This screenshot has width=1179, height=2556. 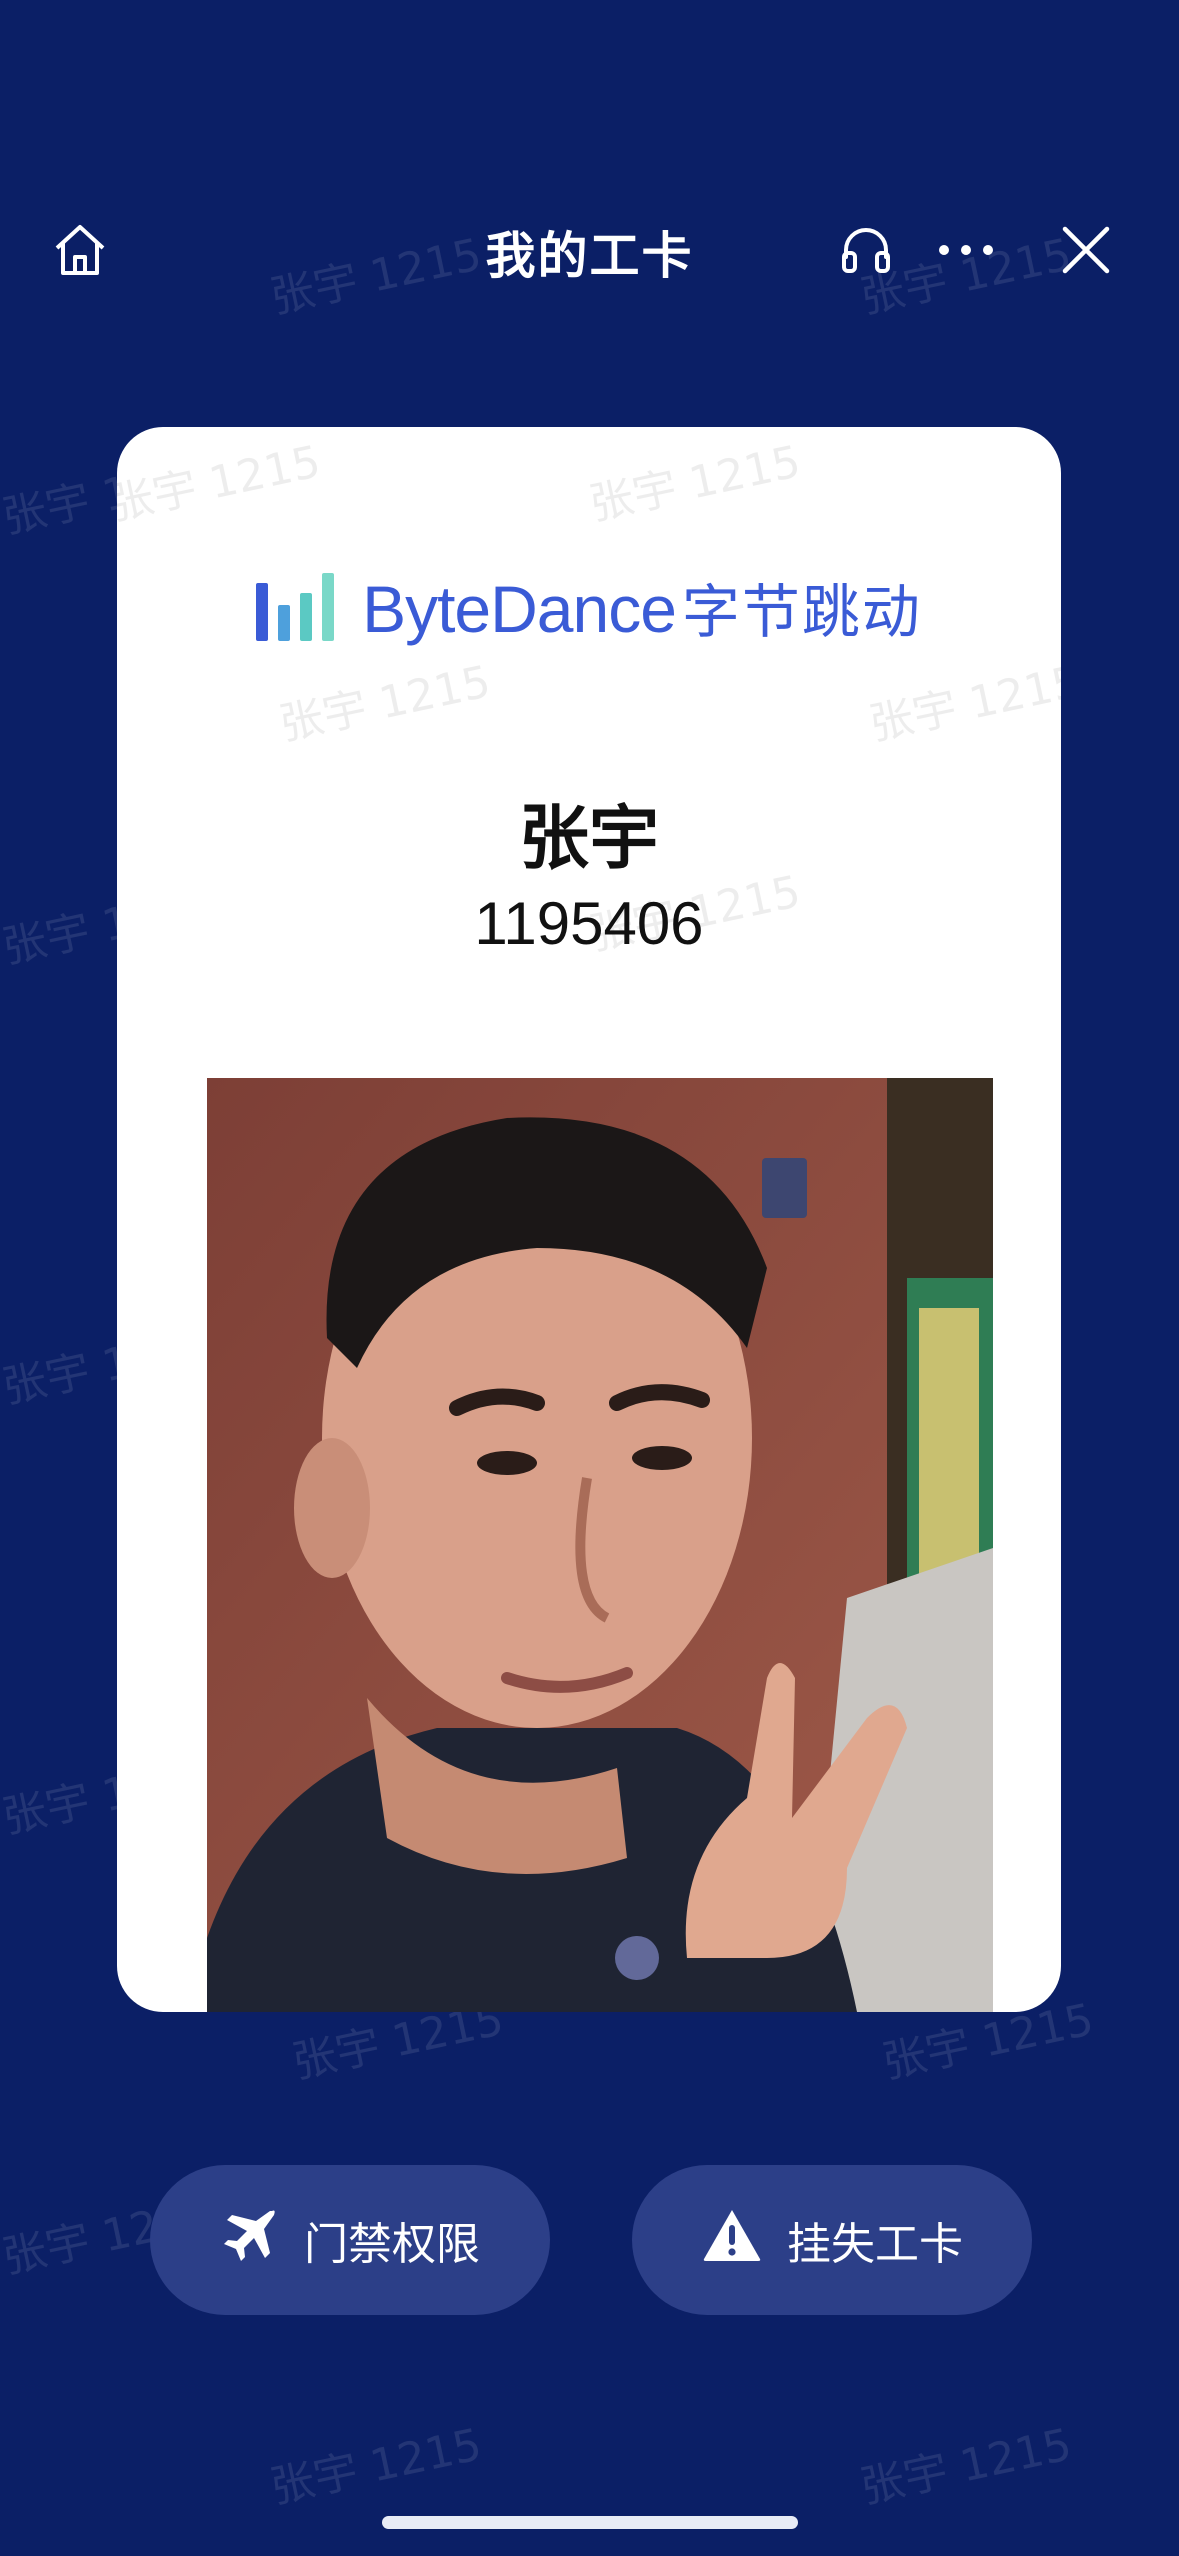 What do you see at coordinates (590, 2522) in the screenshot?
I see `home-indicator` at bounding box center [590, 2522].